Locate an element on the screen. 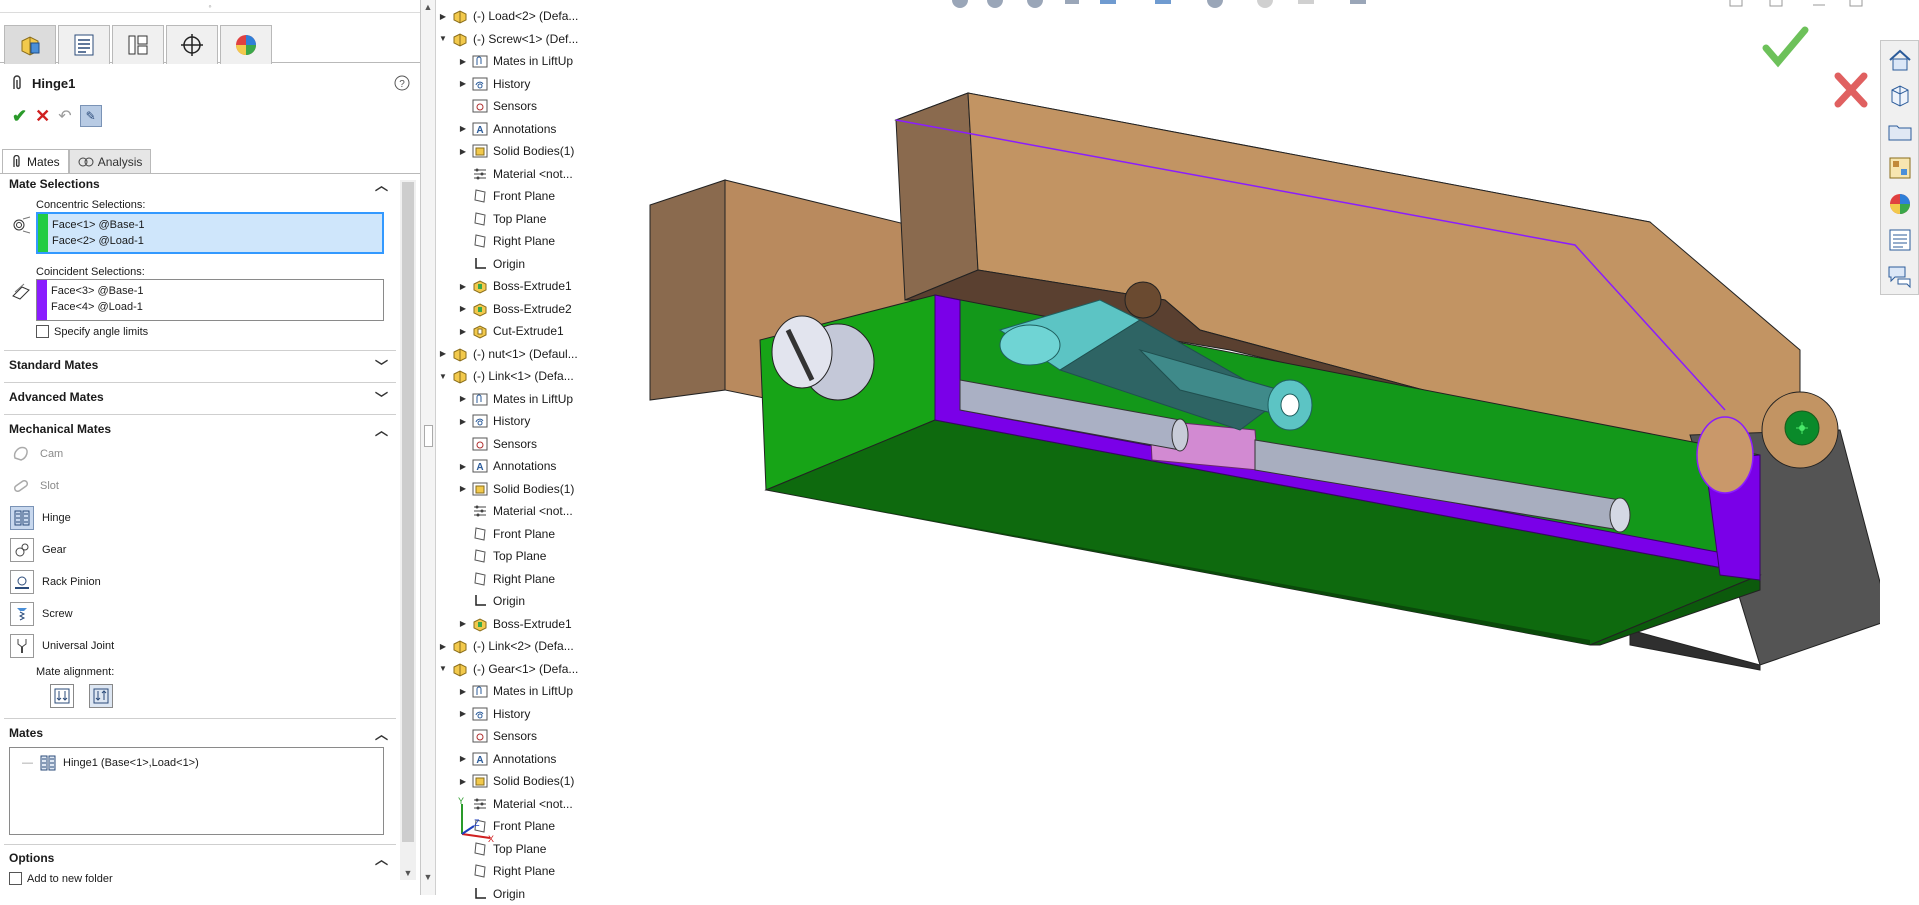 The height and width of the screenshot is (905, 1919). view-orientation-icon is located at coordinates (1108, 2).